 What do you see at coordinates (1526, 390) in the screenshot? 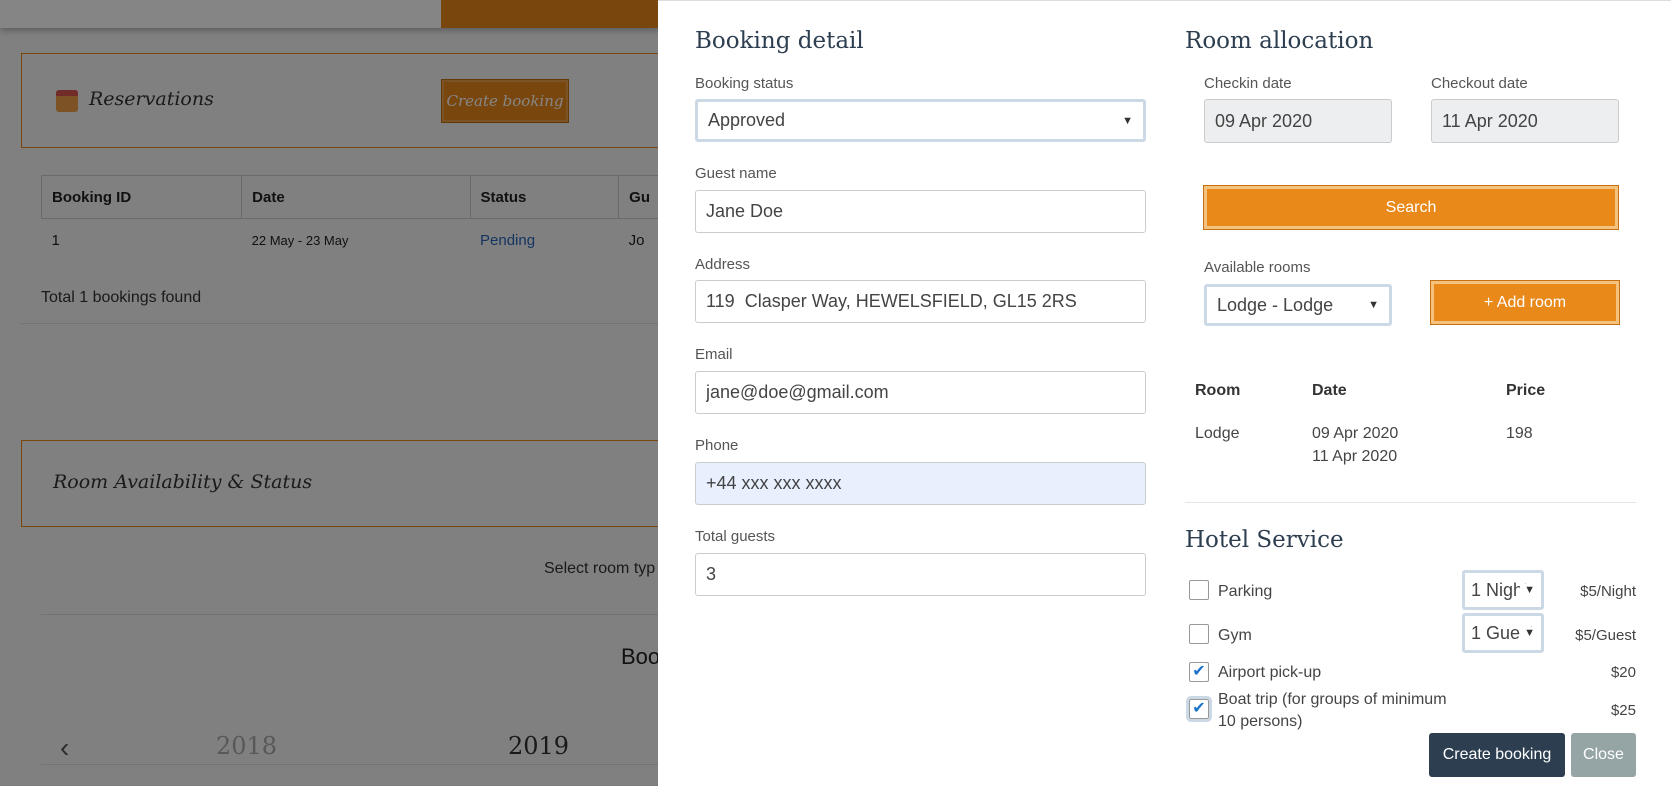
I see `price-col-header: Price` at bounding box center [1526, 390].